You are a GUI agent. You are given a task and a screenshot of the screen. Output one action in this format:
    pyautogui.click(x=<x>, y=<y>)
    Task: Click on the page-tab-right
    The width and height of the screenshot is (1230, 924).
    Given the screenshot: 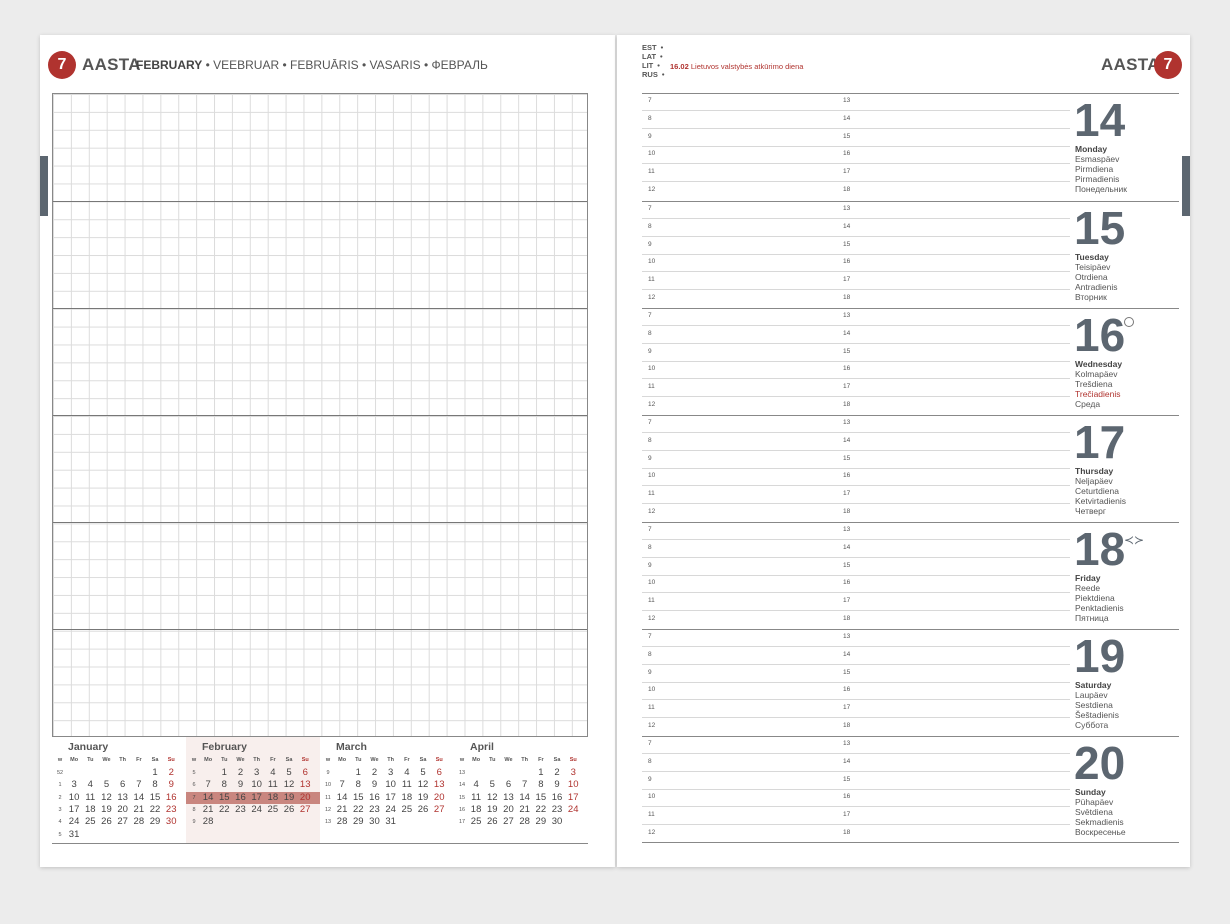 What is the action you would take?
    pyautogui.click(x=1186, y=186)
    